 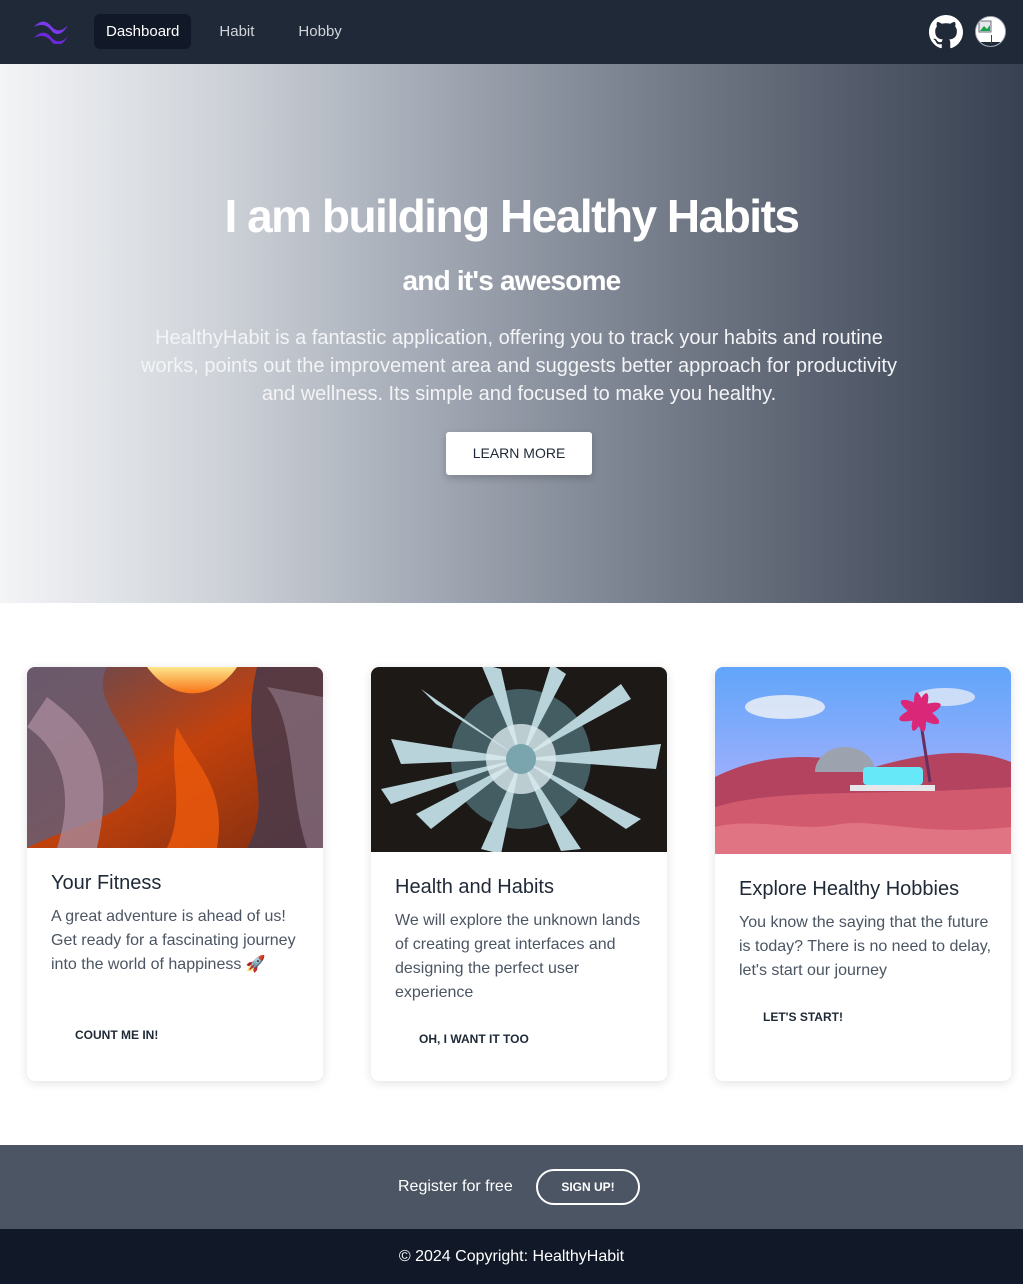 What do you see at coordinates (946, 32) in the screenshot?
I see `github-icon` at bounding box center [946, 32].